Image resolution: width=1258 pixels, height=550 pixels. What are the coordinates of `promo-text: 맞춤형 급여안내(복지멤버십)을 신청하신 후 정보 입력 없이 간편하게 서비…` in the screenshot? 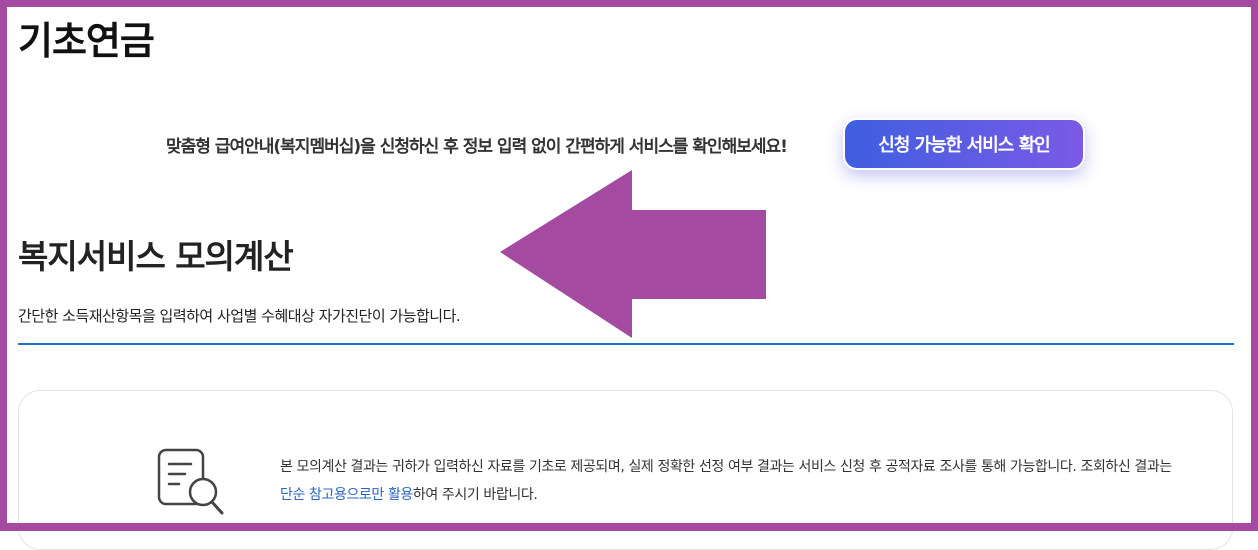 It's located at (477, 147).